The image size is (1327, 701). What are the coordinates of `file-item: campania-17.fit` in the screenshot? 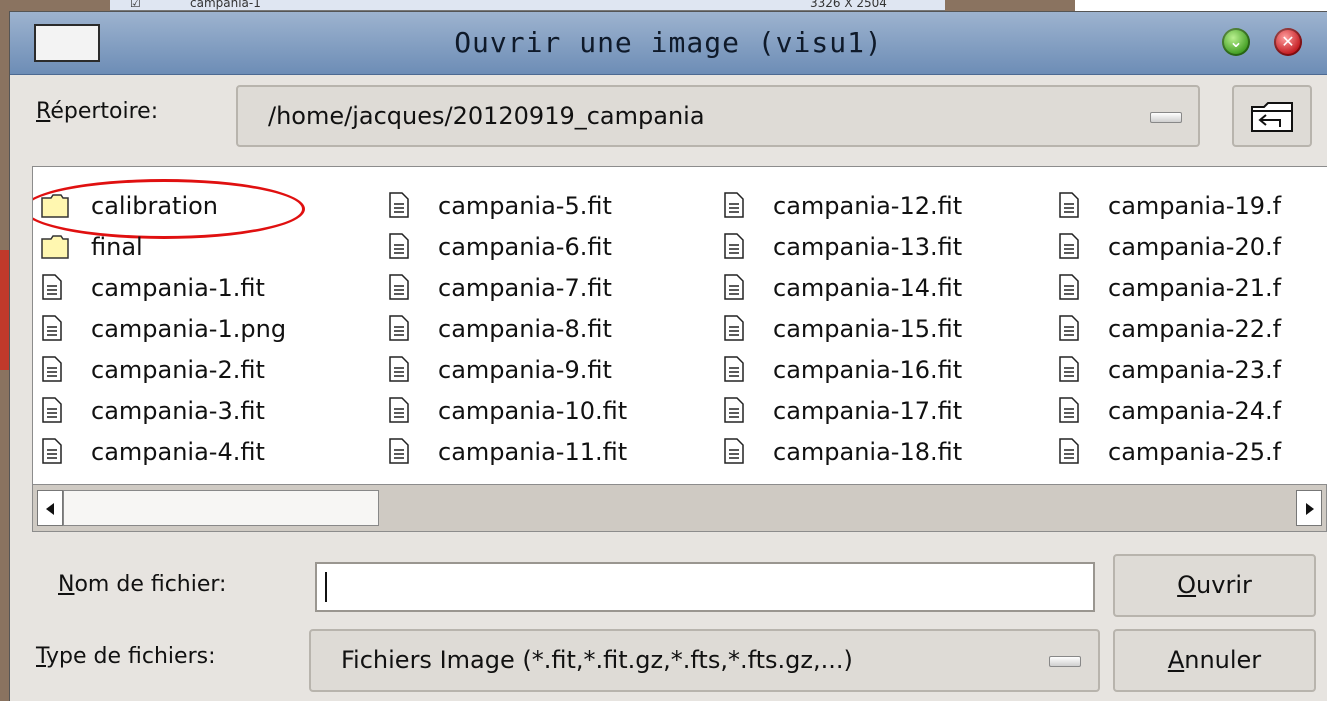 It's located at (842, 410).